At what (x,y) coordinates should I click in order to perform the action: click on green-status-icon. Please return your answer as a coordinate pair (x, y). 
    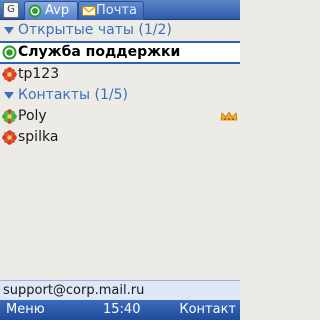
    Looking at the image, I should click on (35, 11).